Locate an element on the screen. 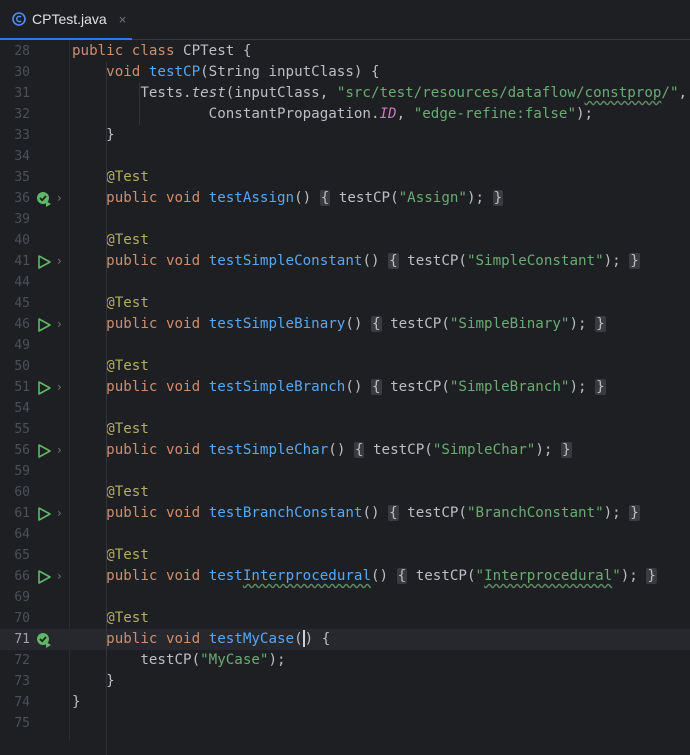 The width and height of the screenshot is (690, 755). line-number: 59 is located at coordinates (22, 471).